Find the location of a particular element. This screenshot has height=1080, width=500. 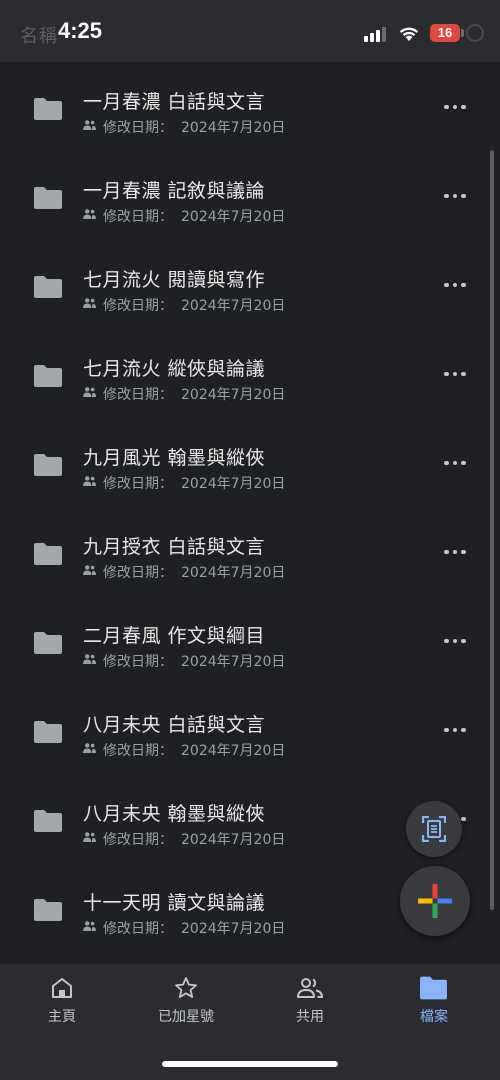

status-time: 4:25 is located at coordinates (80, 30).